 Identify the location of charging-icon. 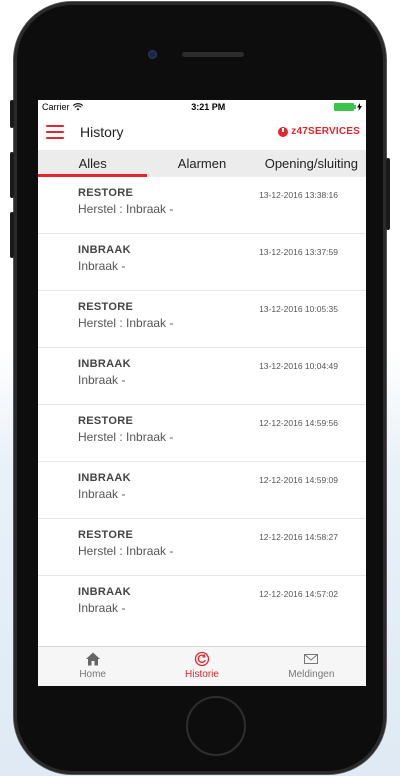
(359, 107).